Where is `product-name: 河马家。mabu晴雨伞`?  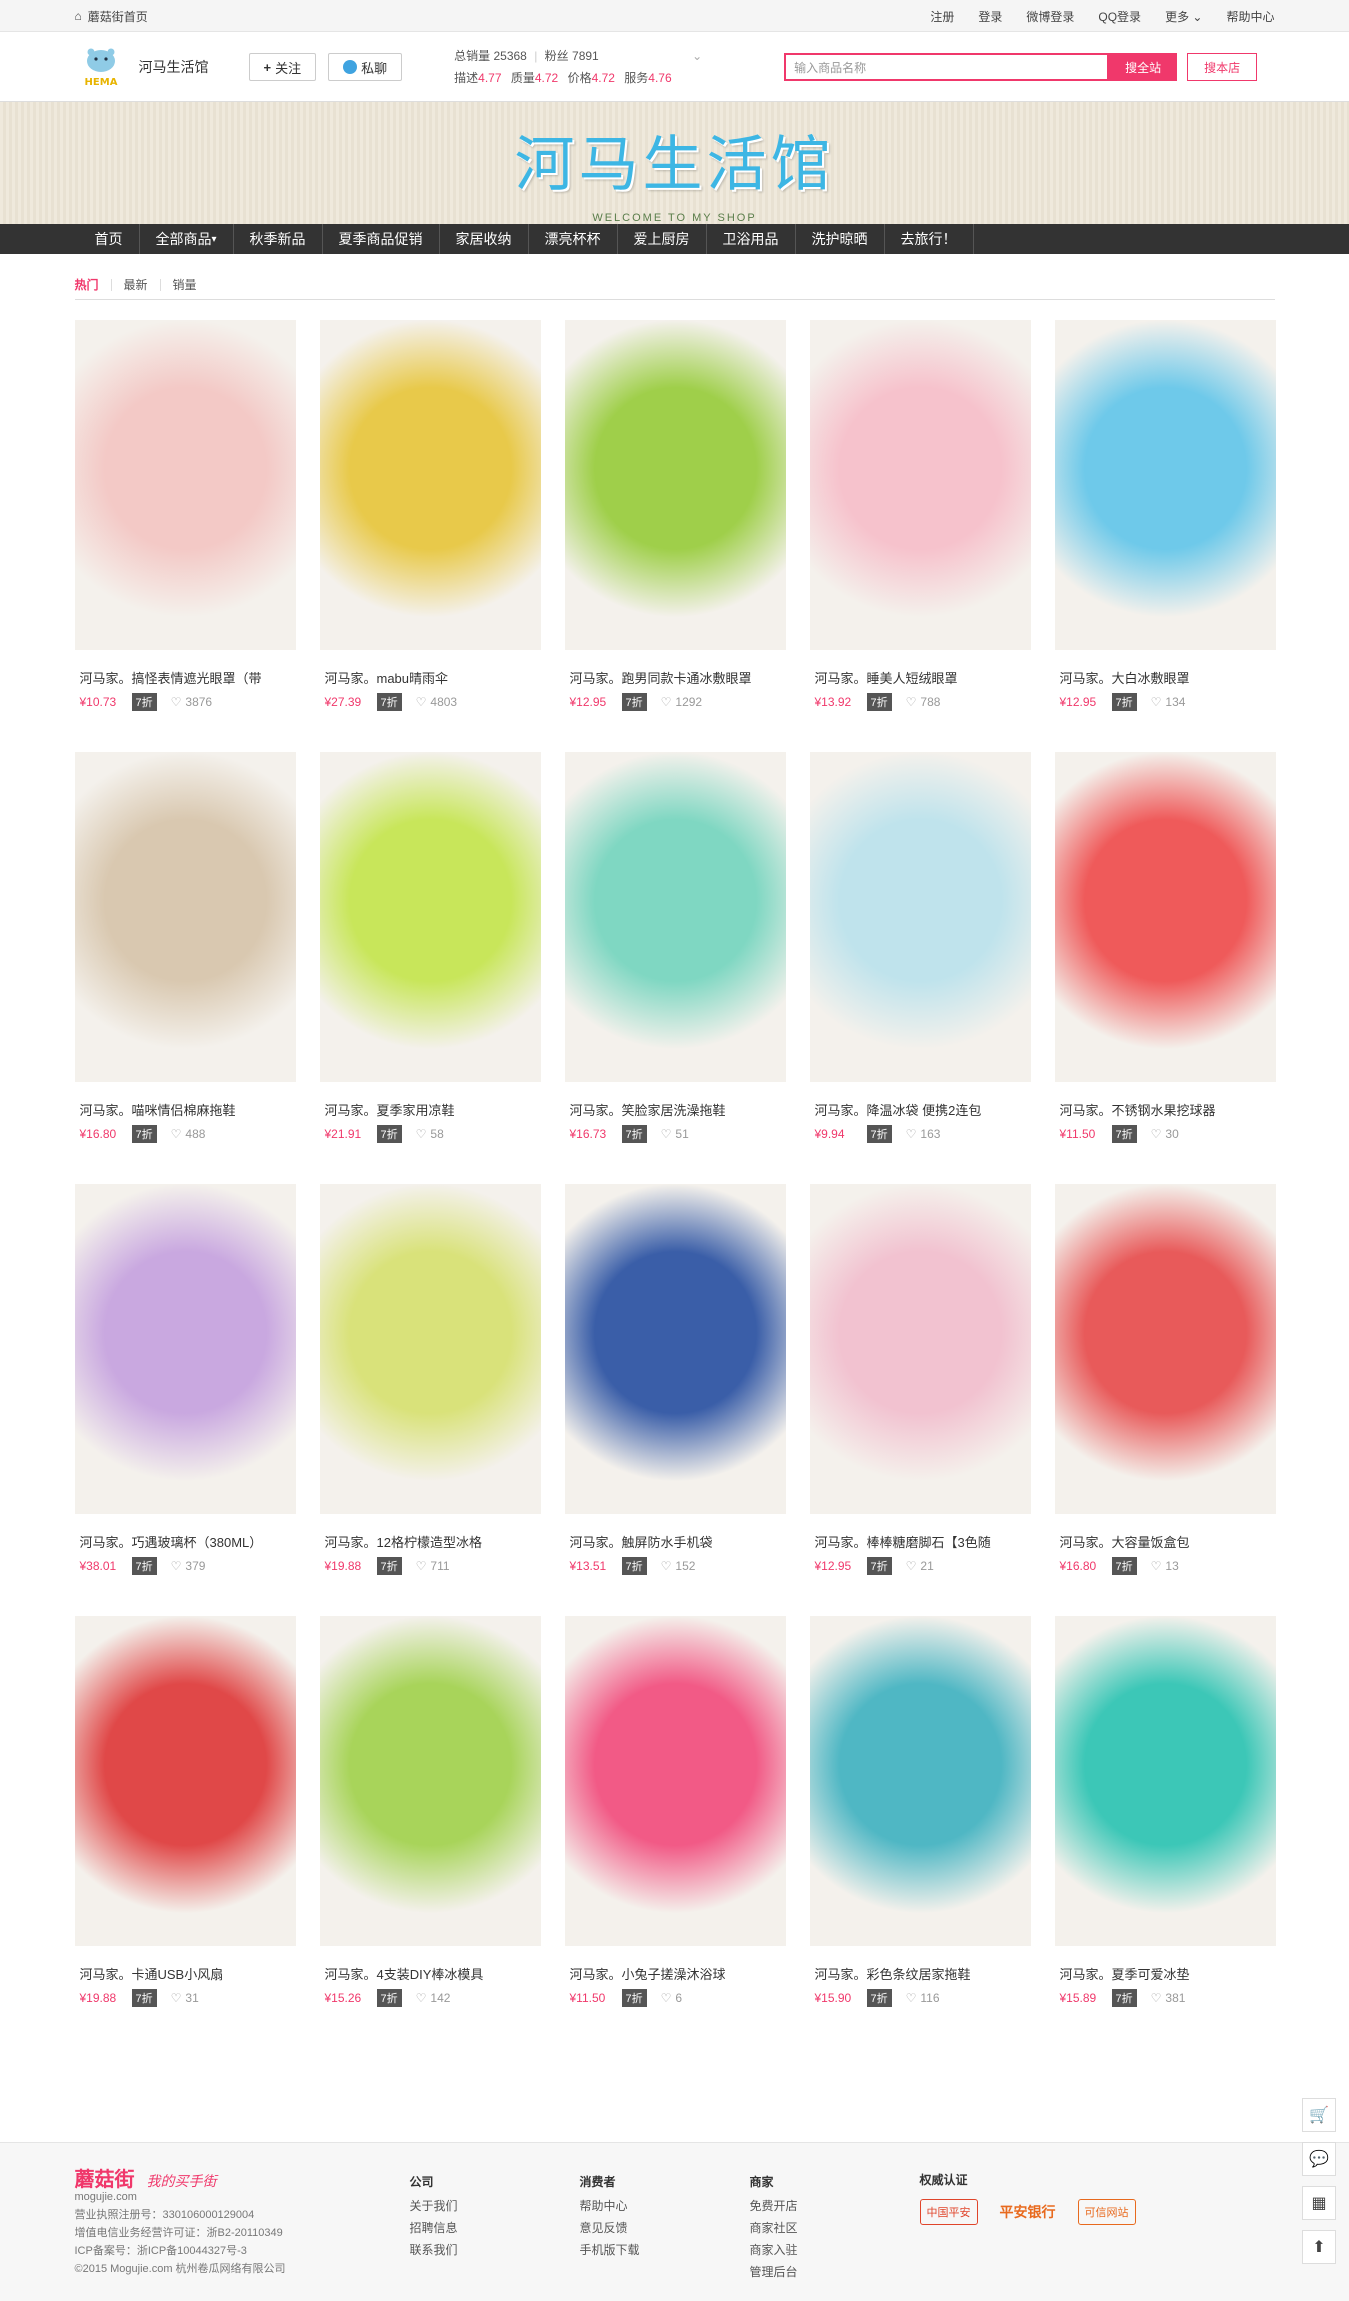 product-name: 河马家。mabu晴雨伞 is located at coordinates (430, 677).